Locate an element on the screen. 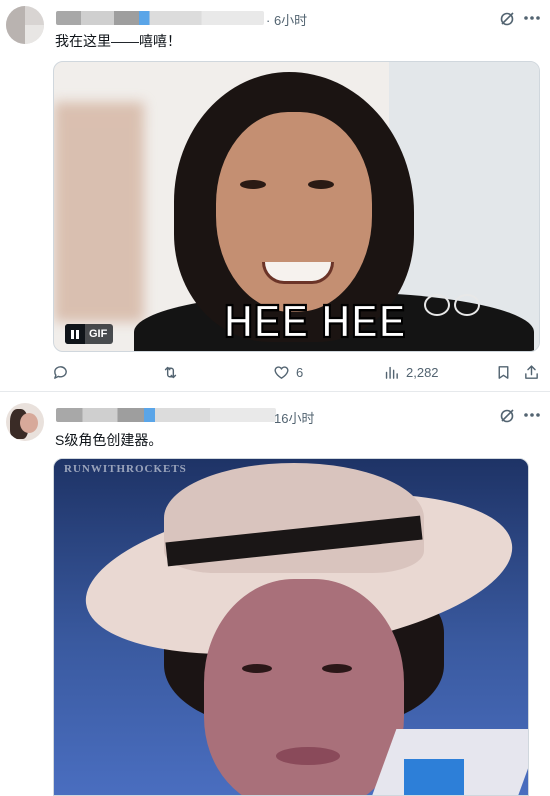  post-text: 我在这里——嘻嘻！ is located at coordinates (118, 41).